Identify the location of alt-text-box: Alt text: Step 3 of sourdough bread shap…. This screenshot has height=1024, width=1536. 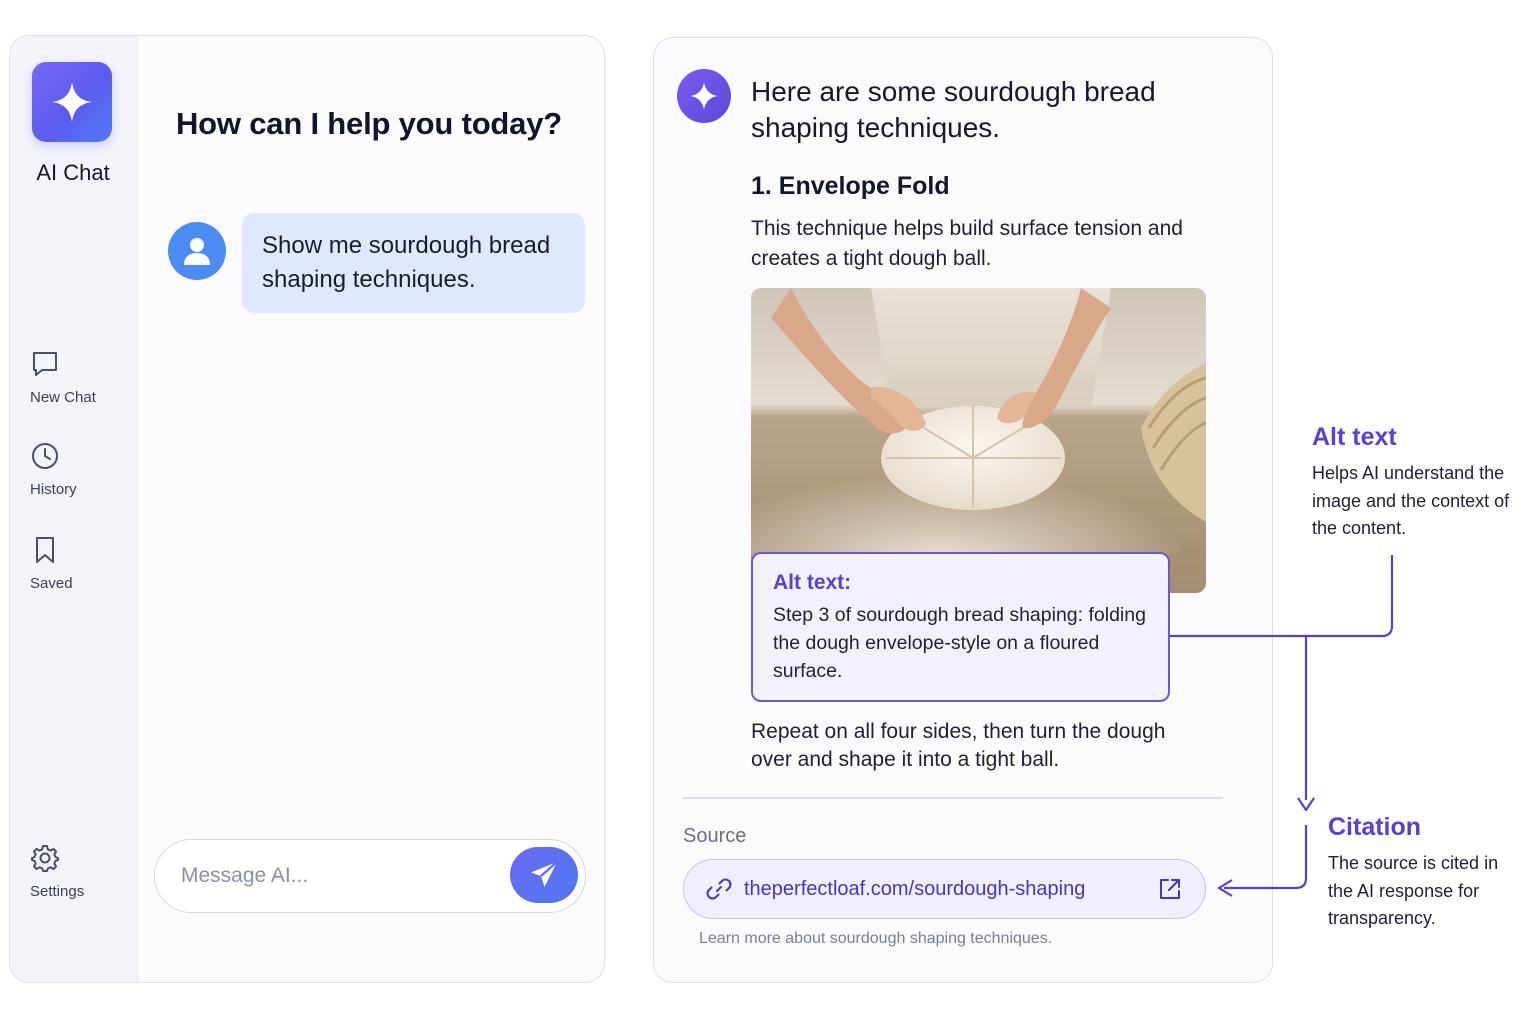
(960, 627).